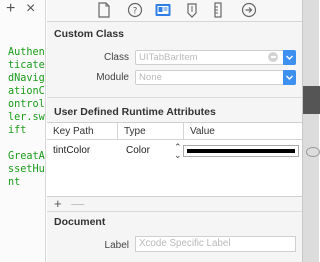  What do you see at coordinates (311, 131) in the screenshot?
I see `canvas-edge` at bounding box center [311, 131].